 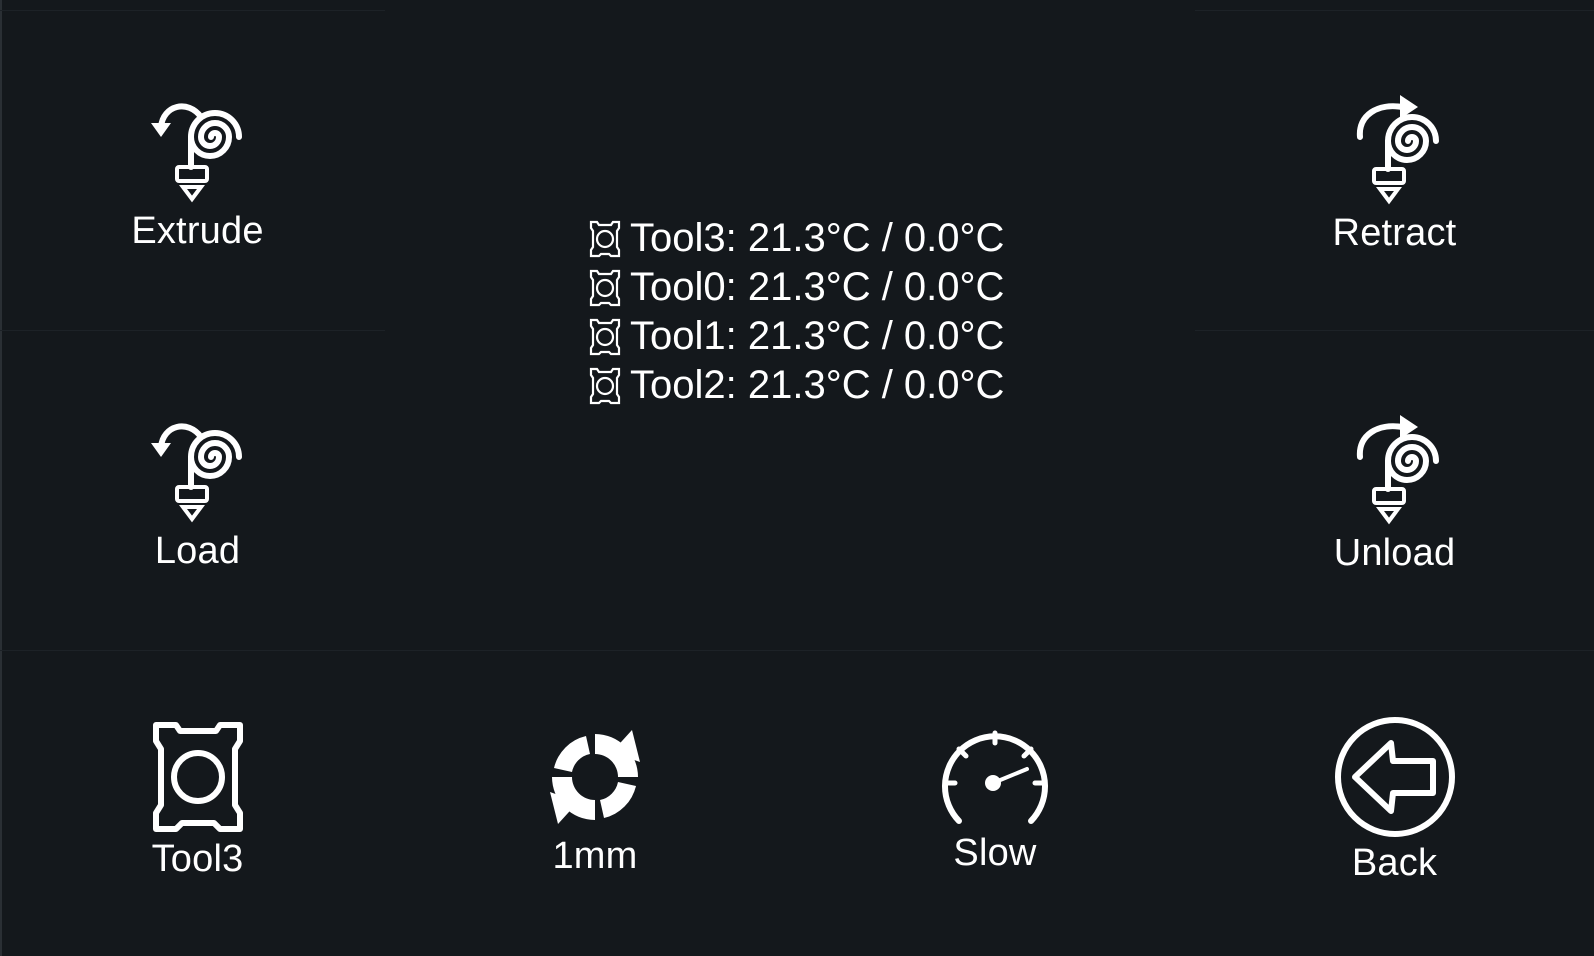 What do you see at coordinates (1394, 233) in the screenshot?
I see `retract-label: Retract` at bounding box center [1394, 233].